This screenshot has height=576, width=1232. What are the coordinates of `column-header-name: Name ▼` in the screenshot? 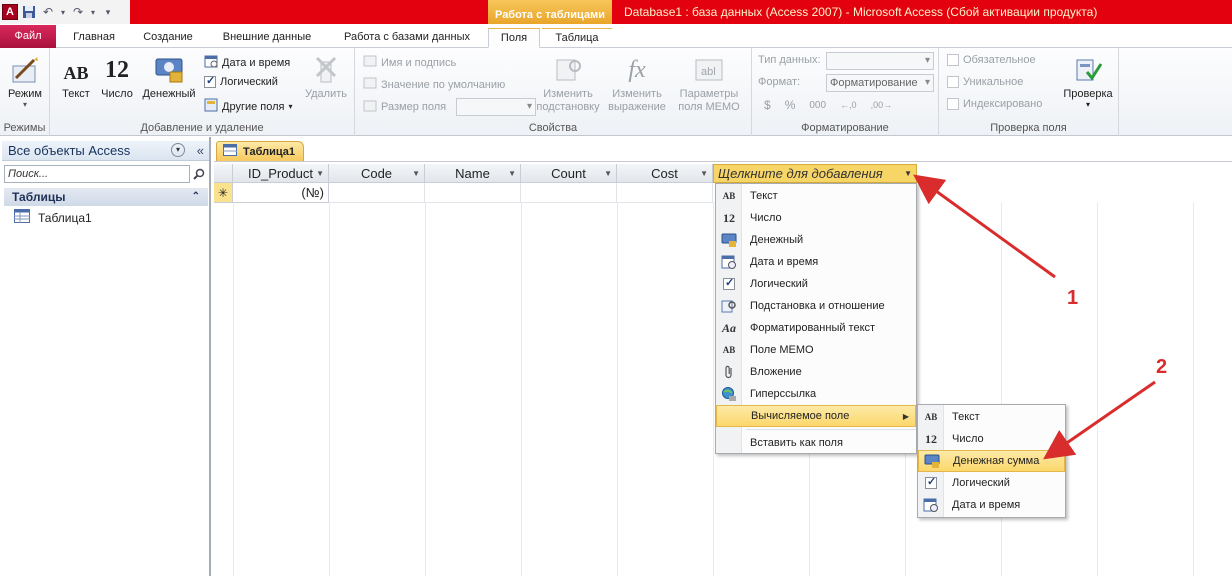 It's located at (473, 173).